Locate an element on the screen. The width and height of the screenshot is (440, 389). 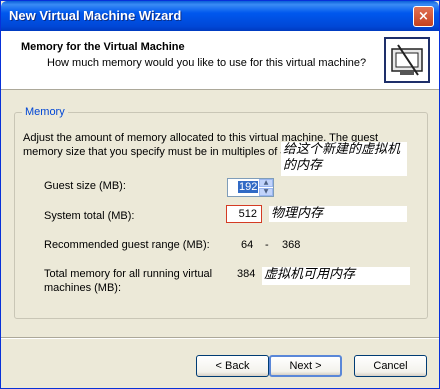
annotation-available-memory: 虚拟机可用内存 is located at coordinates (336, 276).